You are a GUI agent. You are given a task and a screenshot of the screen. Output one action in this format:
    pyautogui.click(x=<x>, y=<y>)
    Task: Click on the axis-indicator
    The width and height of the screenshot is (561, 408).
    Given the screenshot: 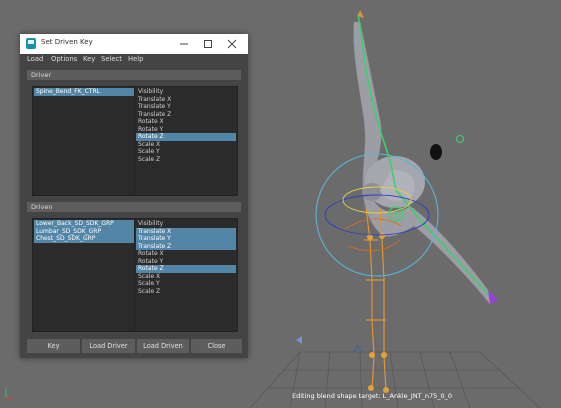 What is the action you would take?
    pyautogui.click(x=9, y=393)
    